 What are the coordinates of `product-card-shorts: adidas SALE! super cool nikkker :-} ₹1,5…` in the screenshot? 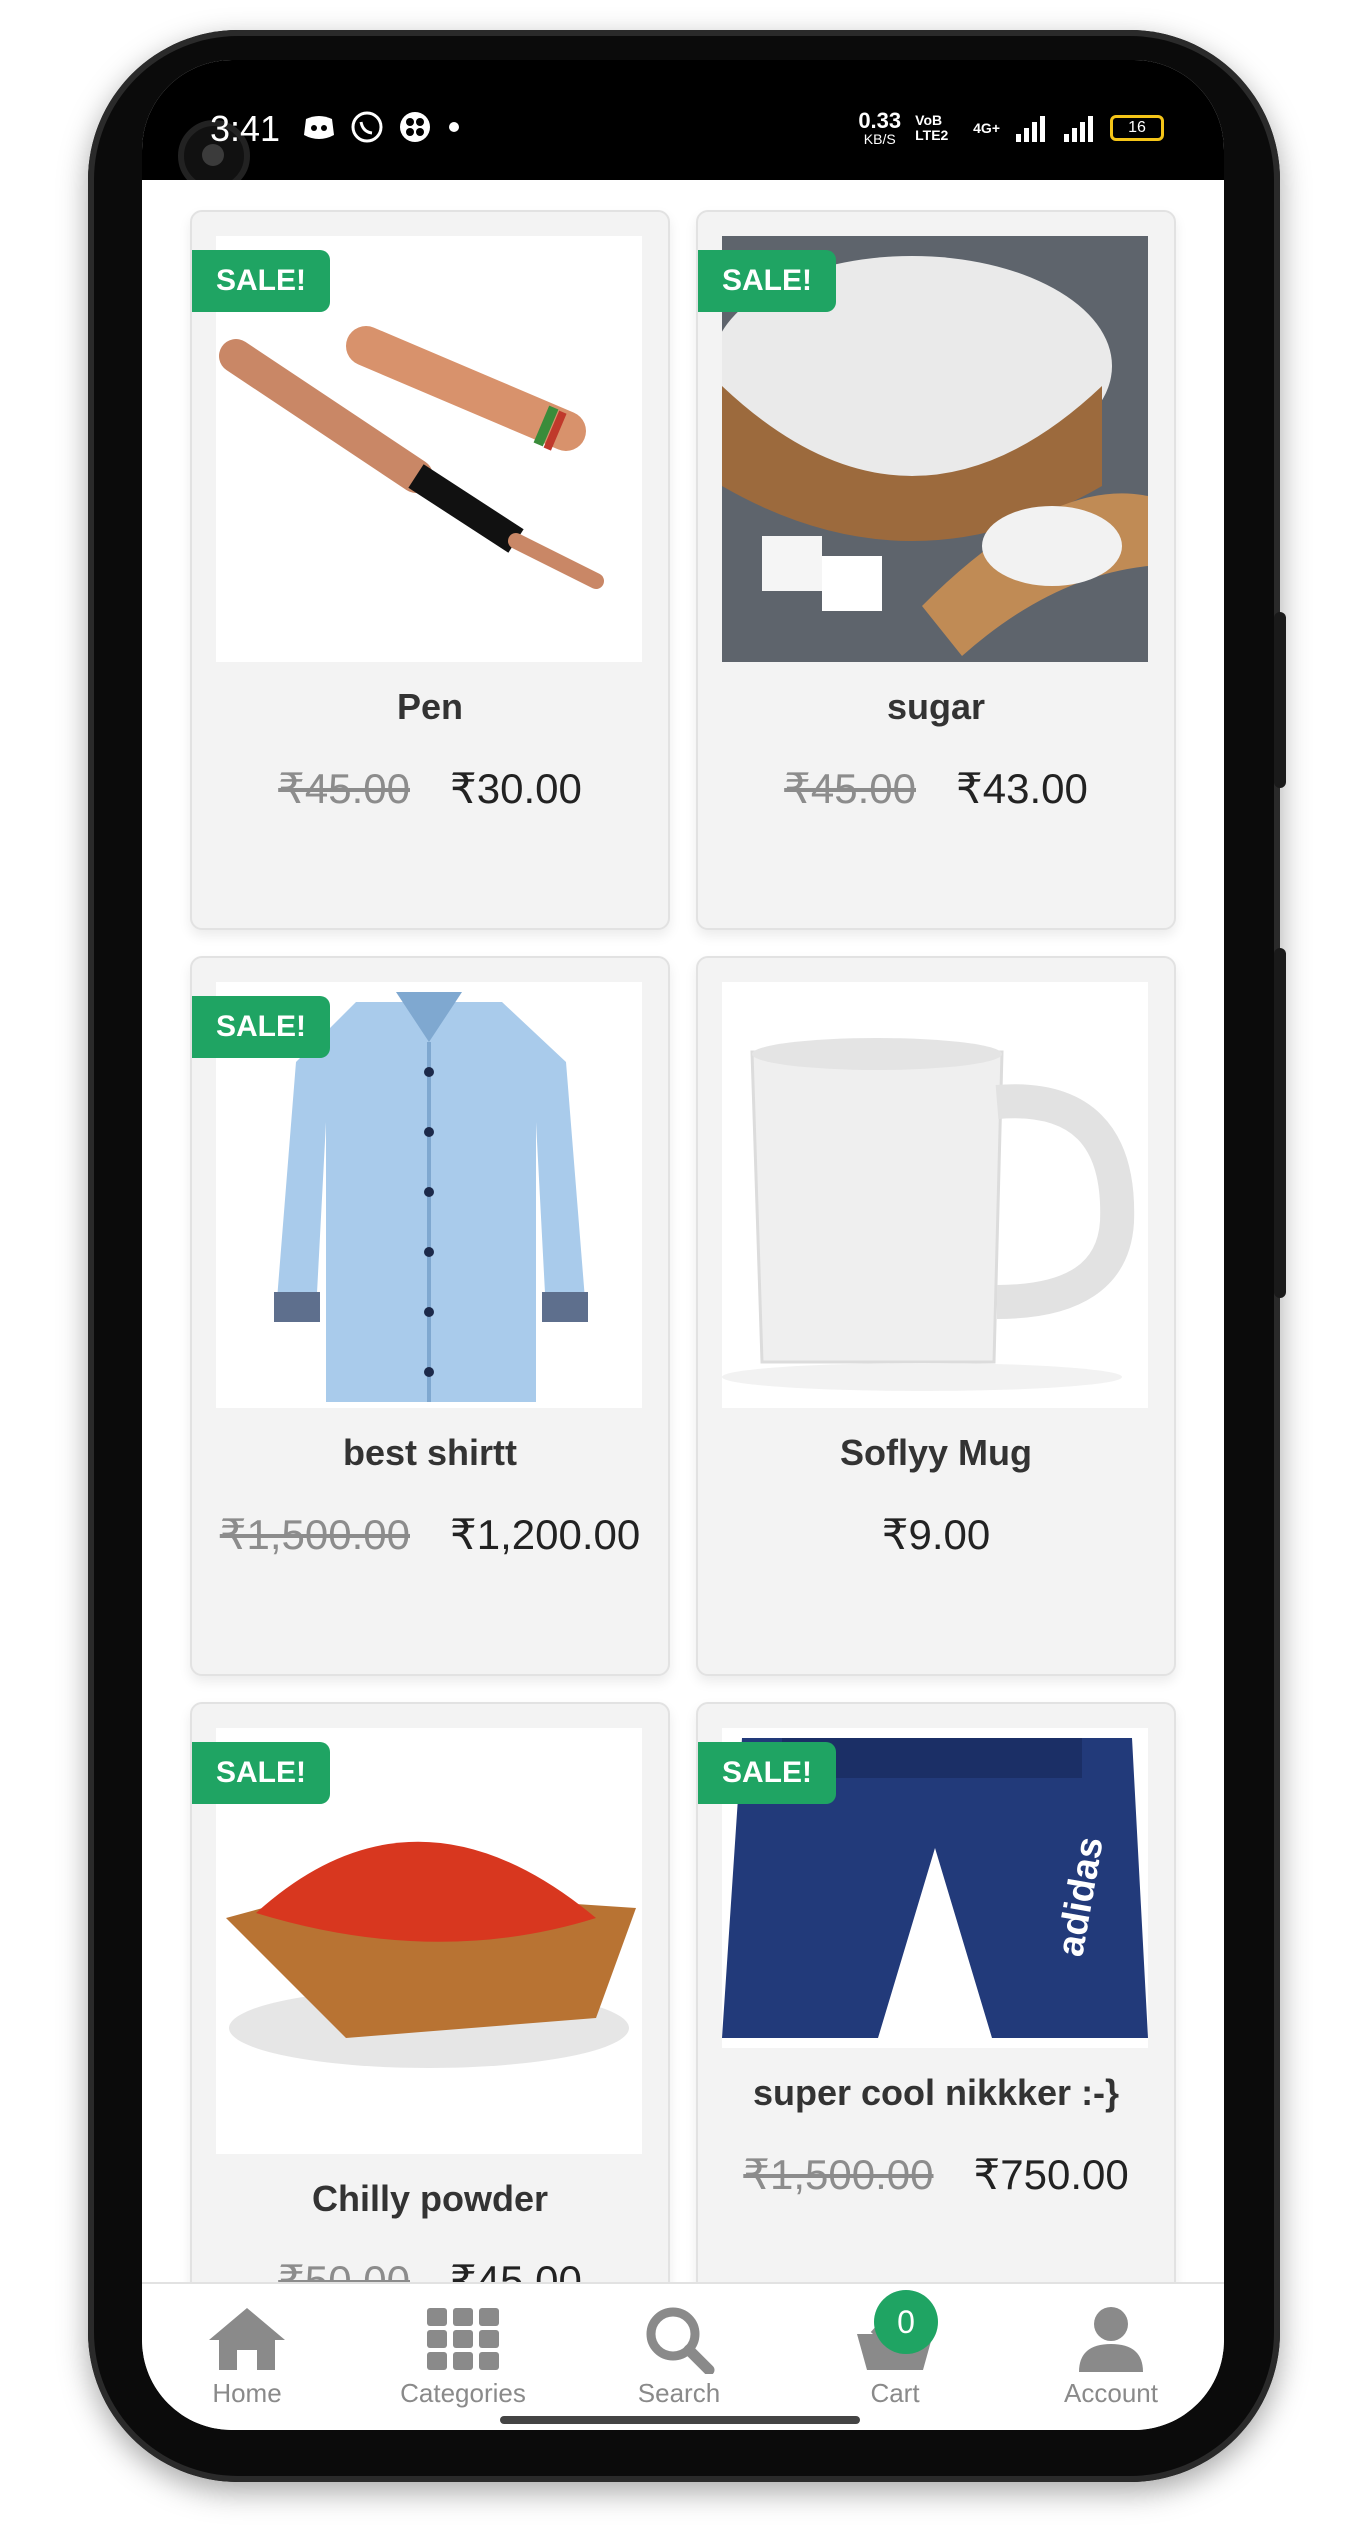 It's located at (936, 1992).